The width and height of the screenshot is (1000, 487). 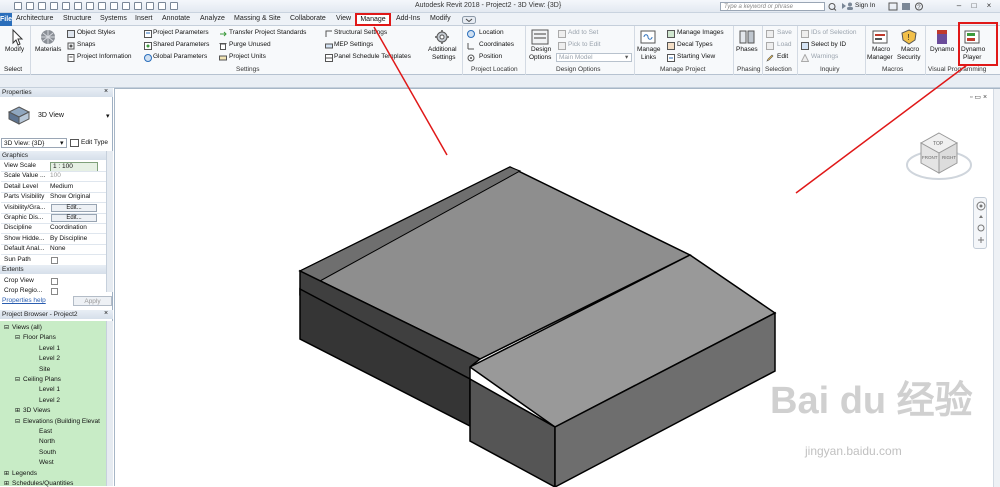 What do you see at coordinates (747, 49) in the screenshot?
I see `phases-button: Phases` at bounding box center [747, 49].